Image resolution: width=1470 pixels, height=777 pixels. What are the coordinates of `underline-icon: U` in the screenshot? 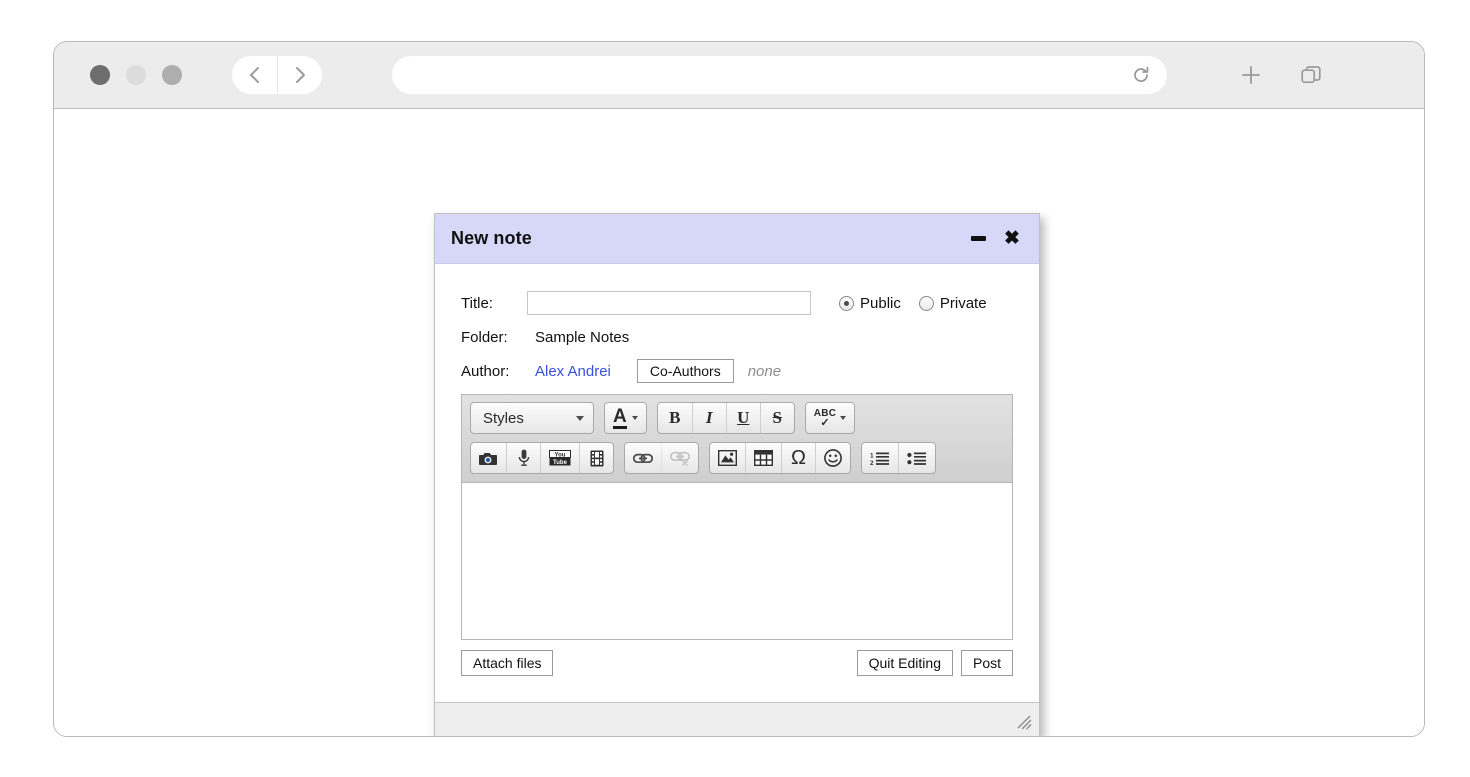 It's located at (743, 417).